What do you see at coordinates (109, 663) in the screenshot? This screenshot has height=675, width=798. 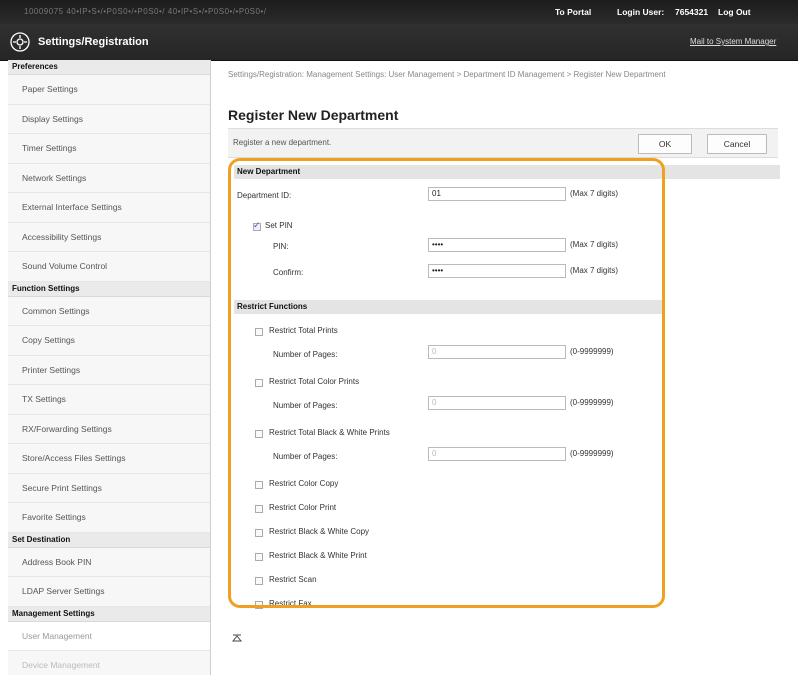 I see `sidebar-item-device-management: Device Management` at bounding box center [109, 663].